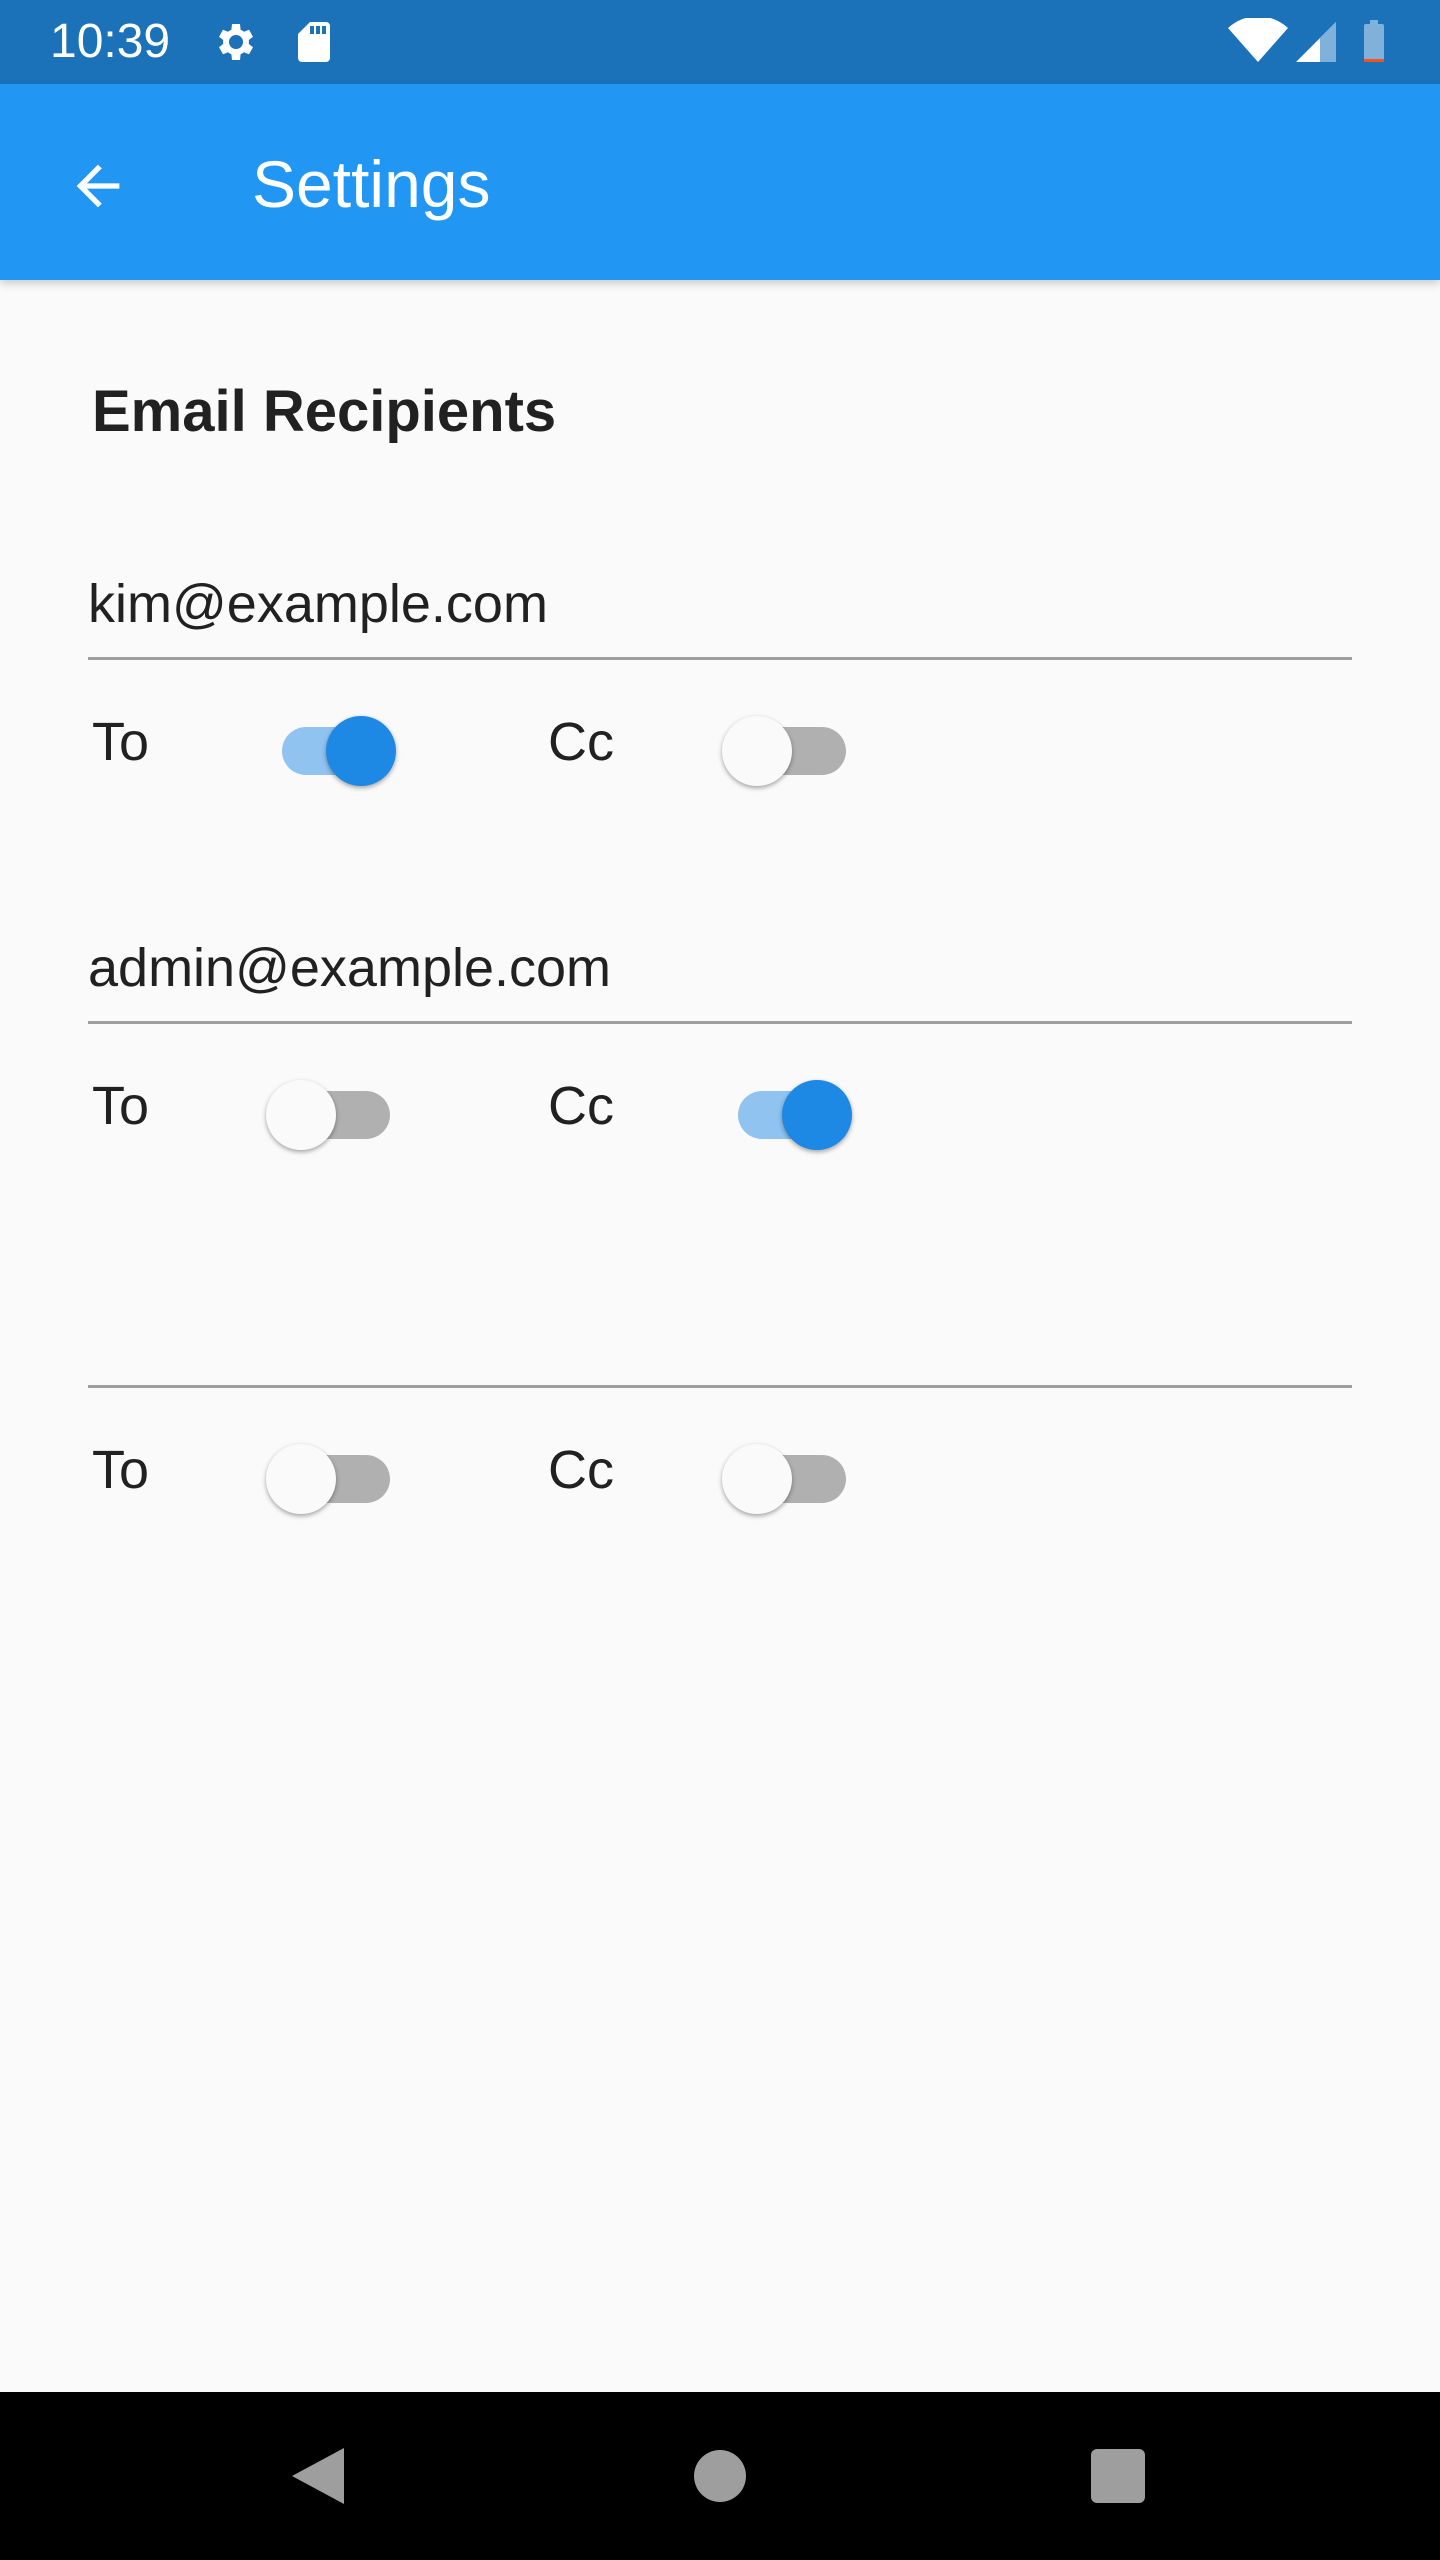 The image size is (1440, 2560). I want to click on nav-back-button, so click(318, 2478).